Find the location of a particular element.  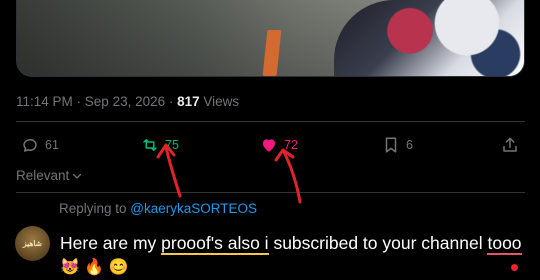

reply-highlight-tooo: tooo is located at coordinates (504, 244).